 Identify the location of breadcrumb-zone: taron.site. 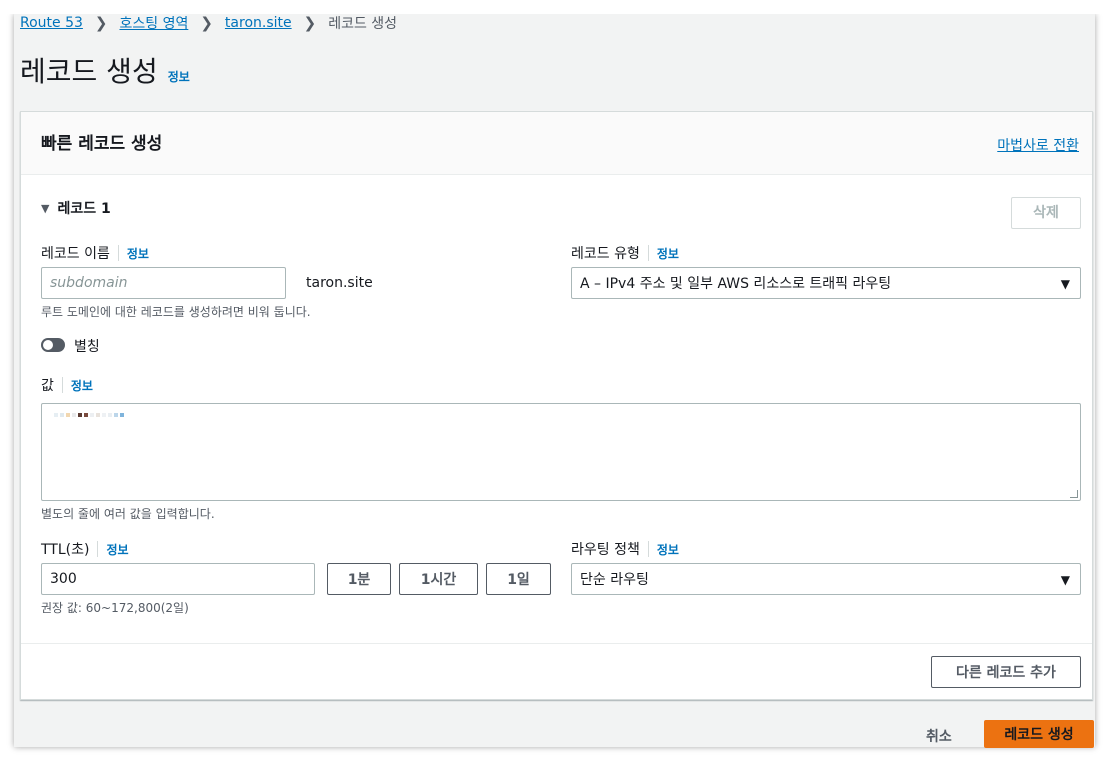
(258, 23).